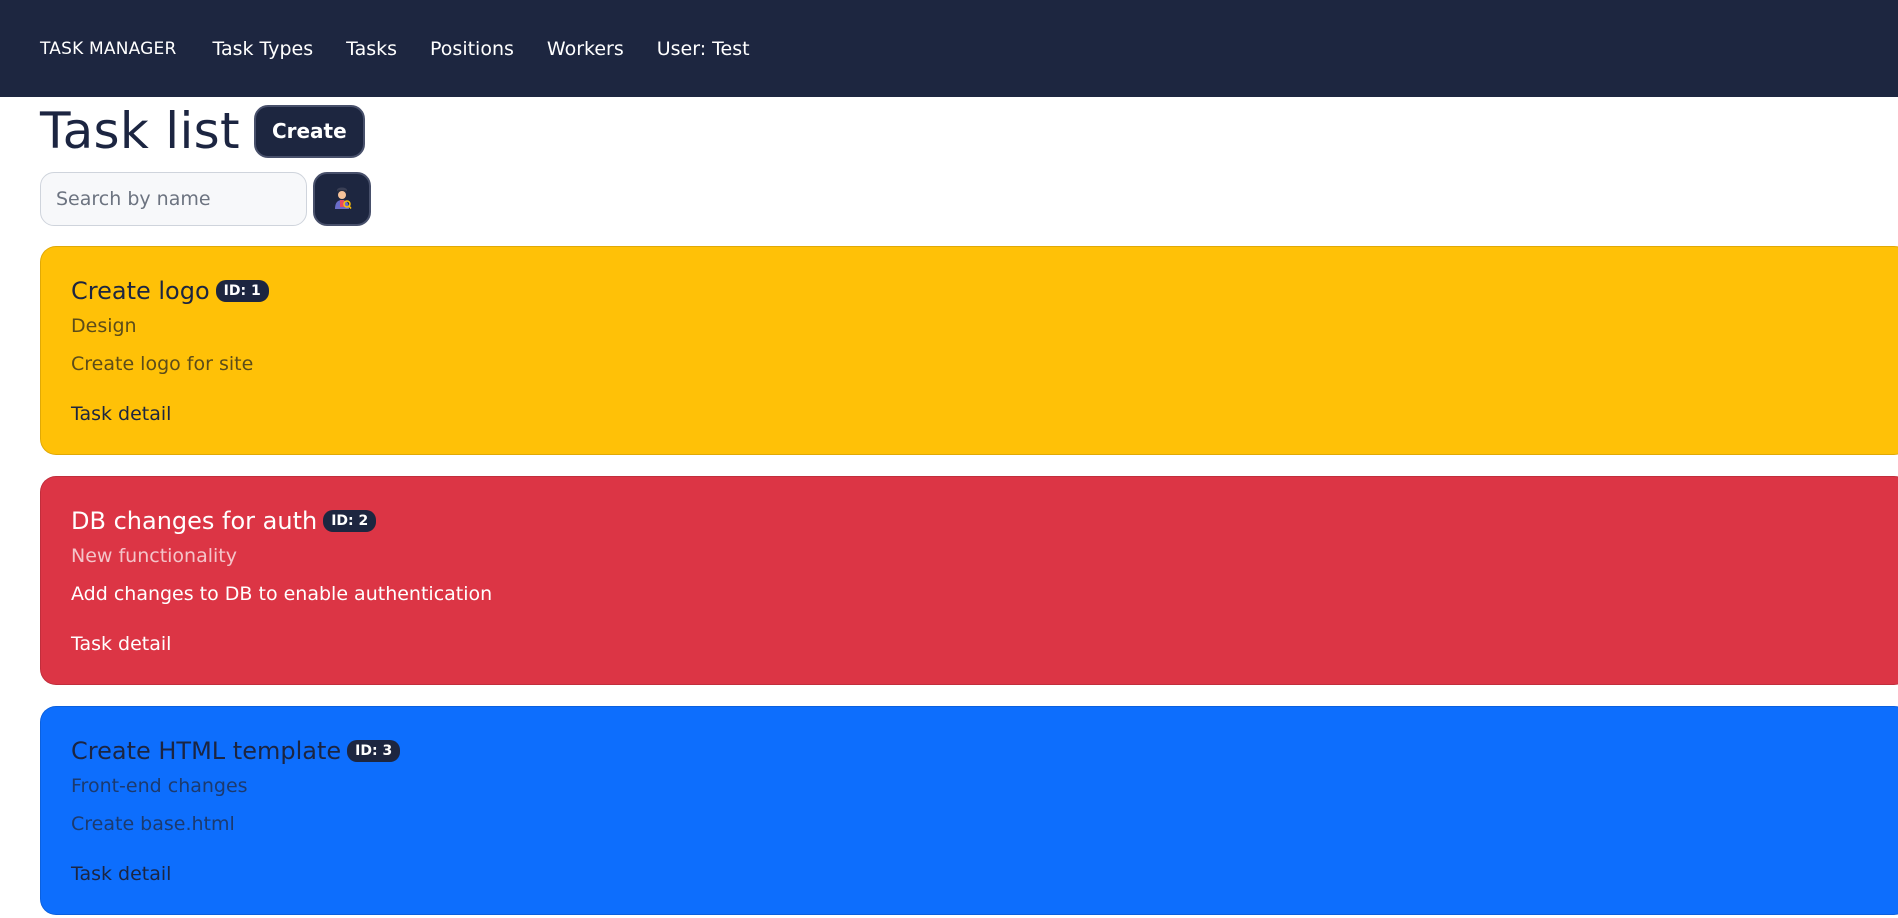 The image size is (1898, 918). What do you see at coordinates (153, 824) in the screenshot?
I see `task-description: Create base.html` at bounding box center [153, 824].